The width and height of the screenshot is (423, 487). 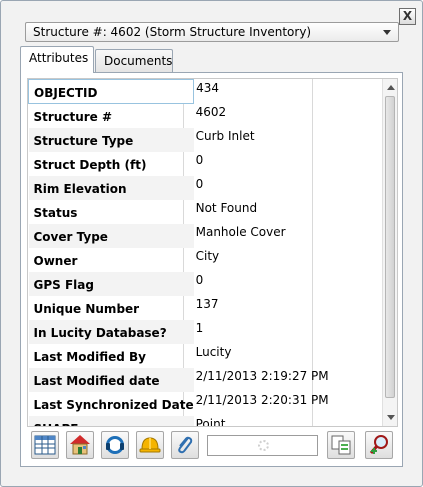 I want to click on close-button: X, so click(x=407, y=16).